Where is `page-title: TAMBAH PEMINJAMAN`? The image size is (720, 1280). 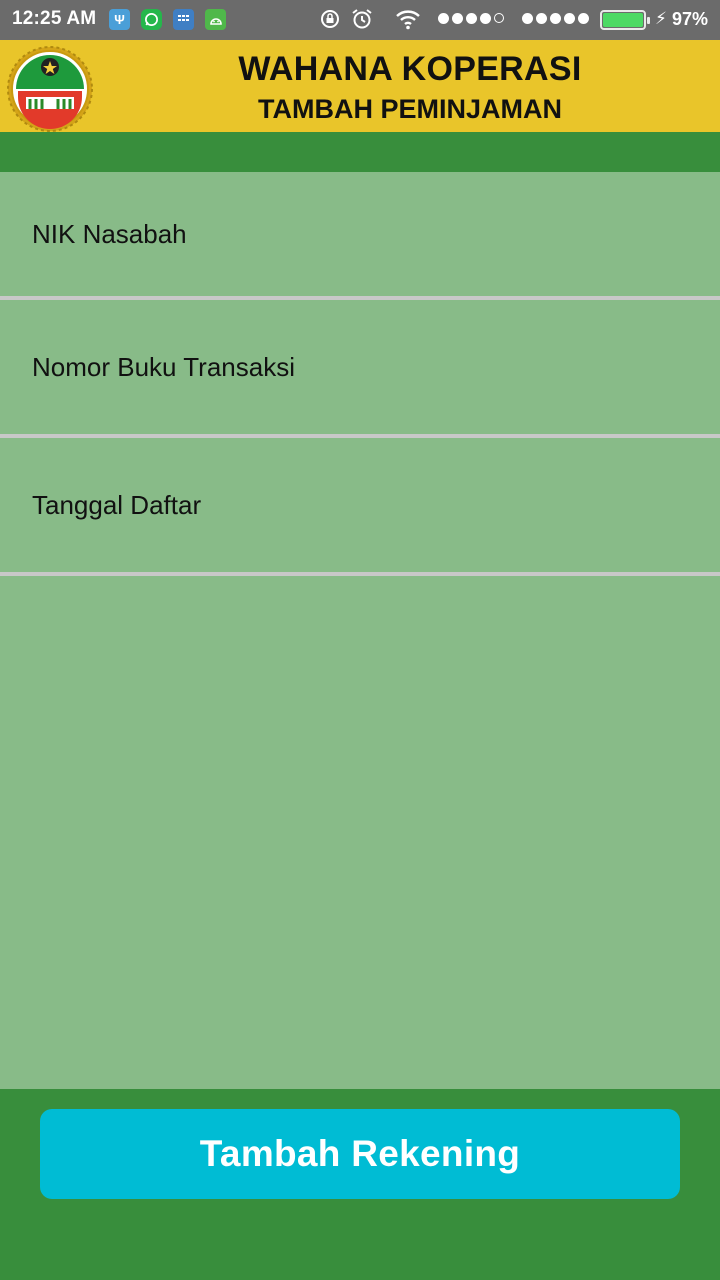 page-title: TAMBAH PEMINJAMAN is located at coordinates (410, 109).